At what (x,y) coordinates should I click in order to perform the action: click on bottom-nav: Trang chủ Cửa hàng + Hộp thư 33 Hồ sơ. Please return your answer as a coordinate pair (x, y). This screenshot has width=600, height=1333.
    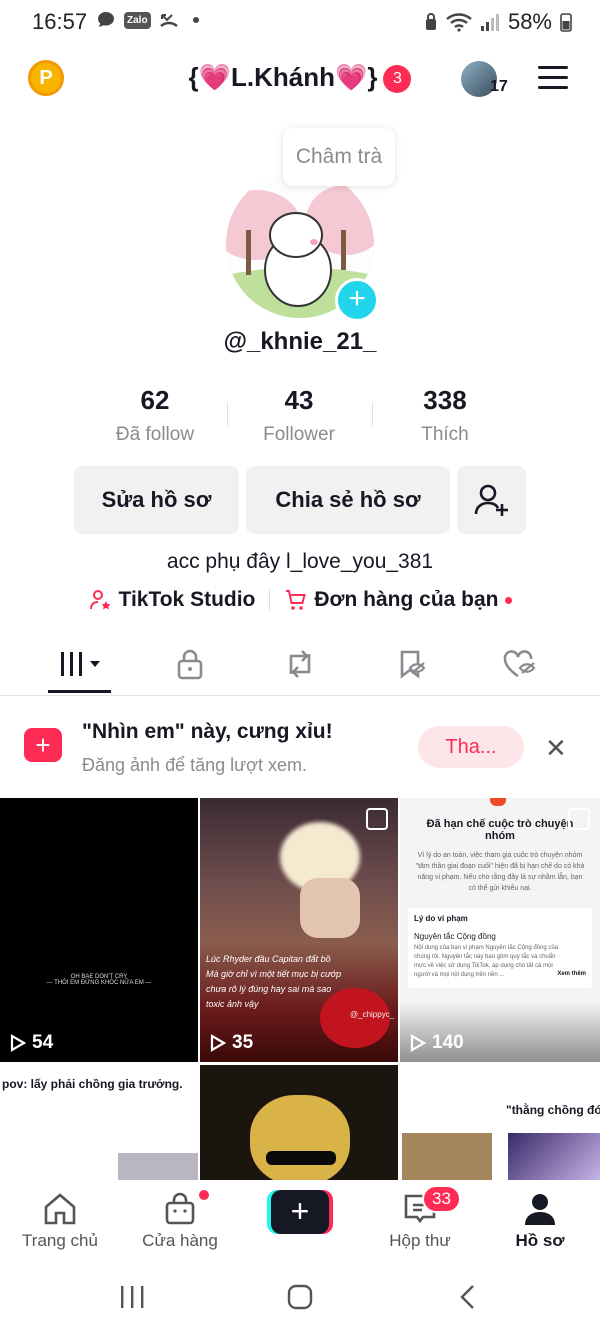
    Looking at the image, I should click on (300, 1220).